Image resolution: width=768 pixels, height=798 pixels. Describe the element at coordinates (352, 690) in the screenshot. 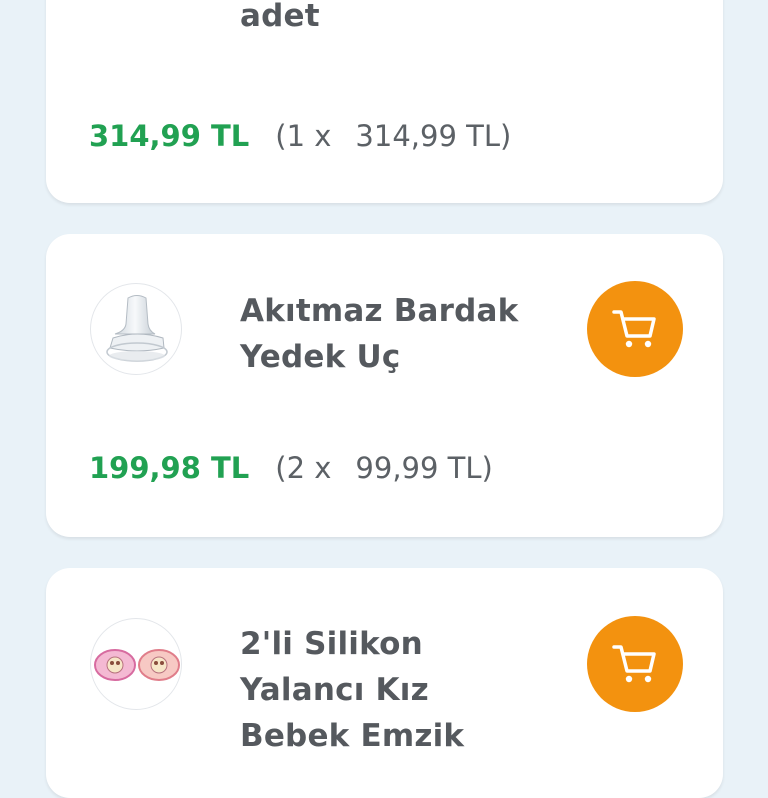

I see `product-title: 2'li Silikon Yalancı Kız Bebek Emzik` at that location.